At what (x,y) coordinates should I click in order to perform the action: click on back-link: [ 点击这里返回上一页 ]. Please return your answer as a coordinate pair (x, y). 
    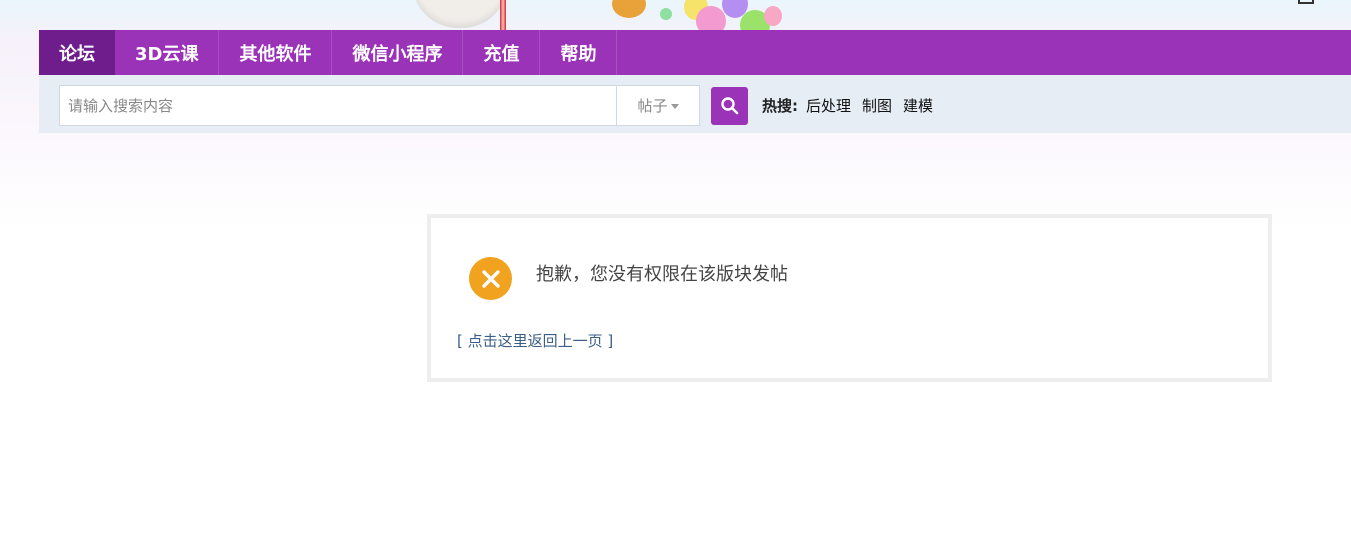
    Looking at the image, I should click on (535, 340).